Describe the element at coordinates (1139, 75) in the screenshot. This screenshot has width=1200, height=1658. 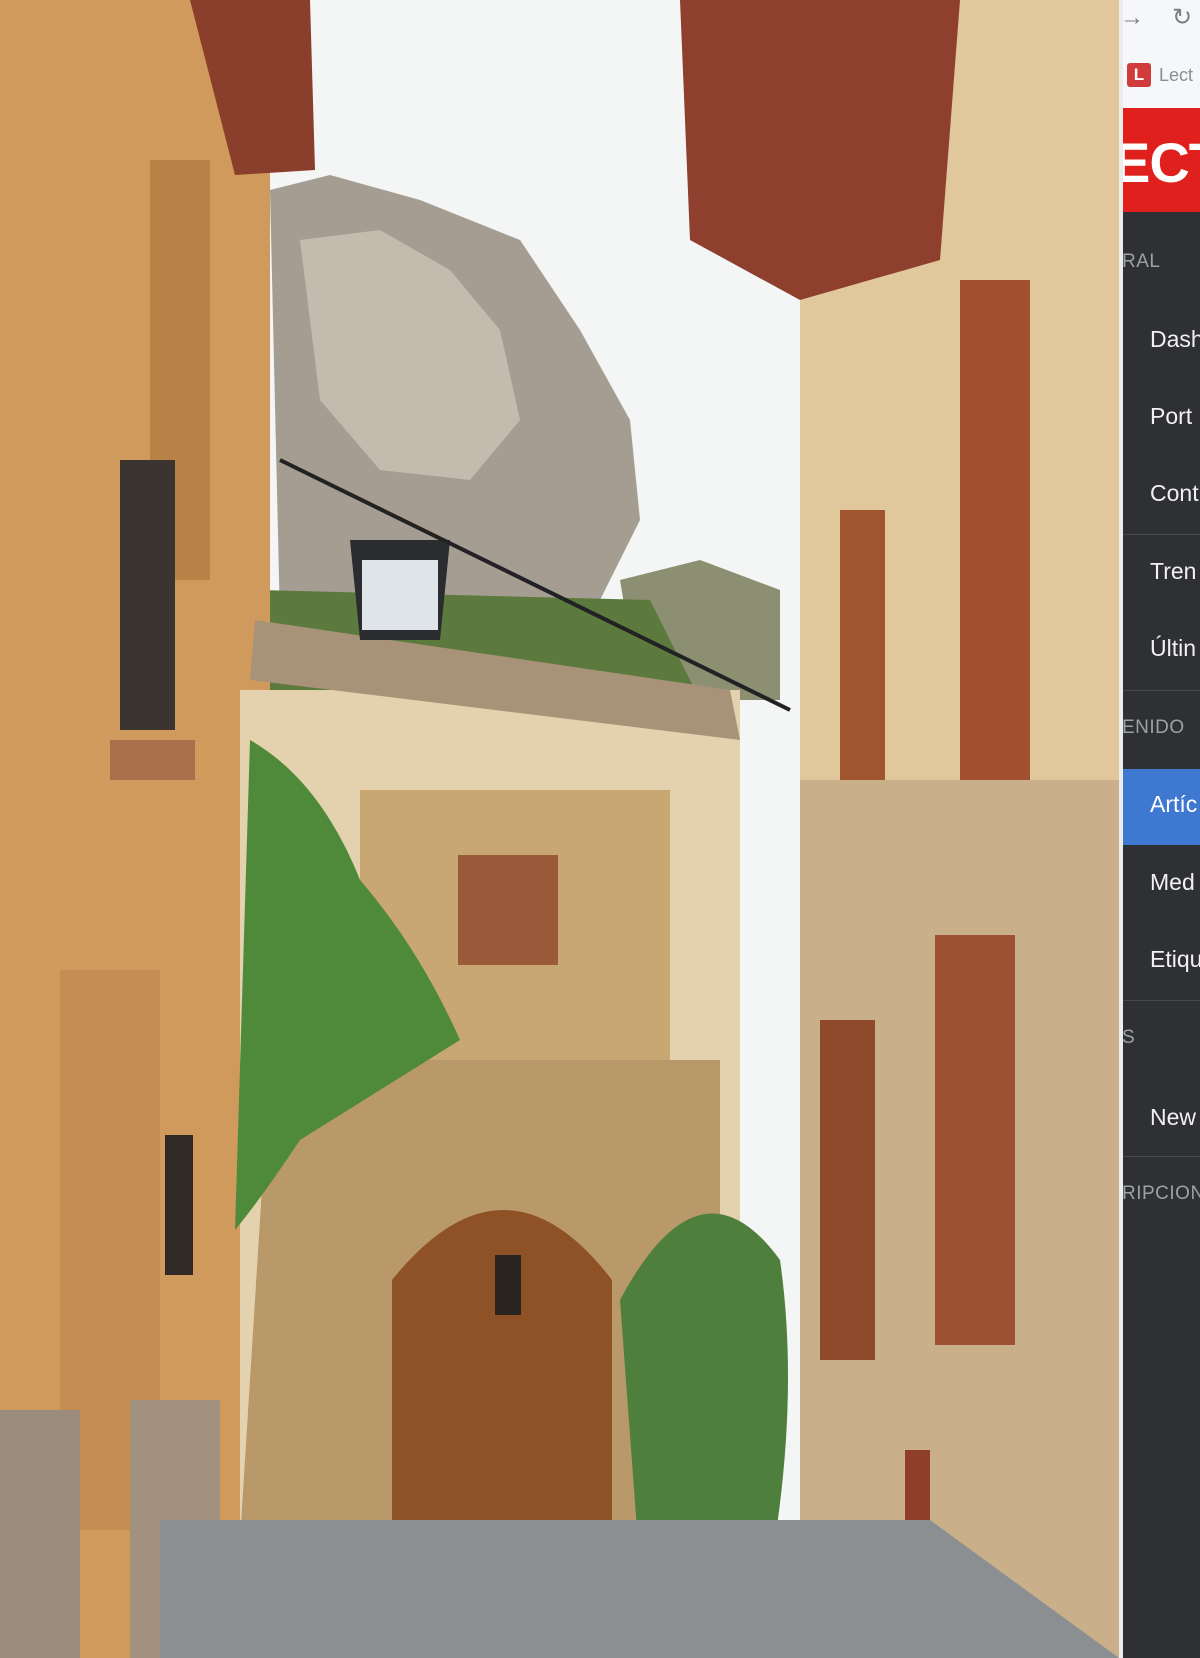
I see `site-favicon: L` at that location.